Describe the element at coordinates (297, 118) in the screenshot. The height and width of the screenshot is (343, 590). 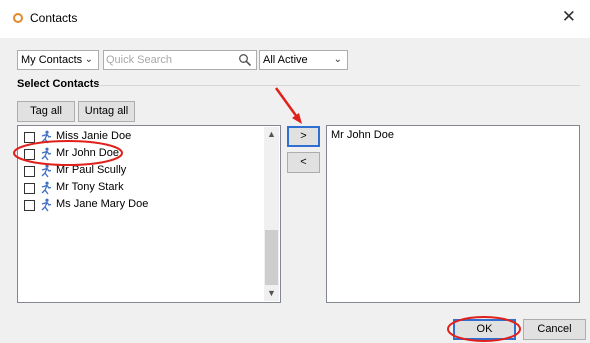
I see `annotation-arrow-head` at that location.